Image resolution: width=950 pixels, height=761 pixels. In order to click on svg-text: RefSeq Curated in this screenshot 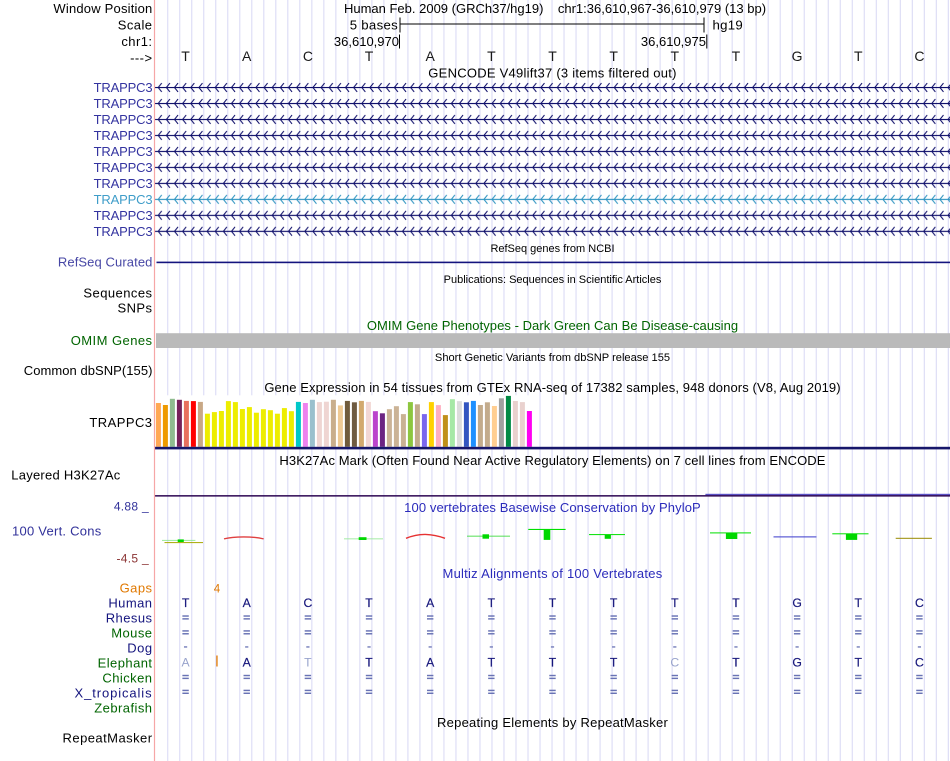, I will do `click(105, 262)`.